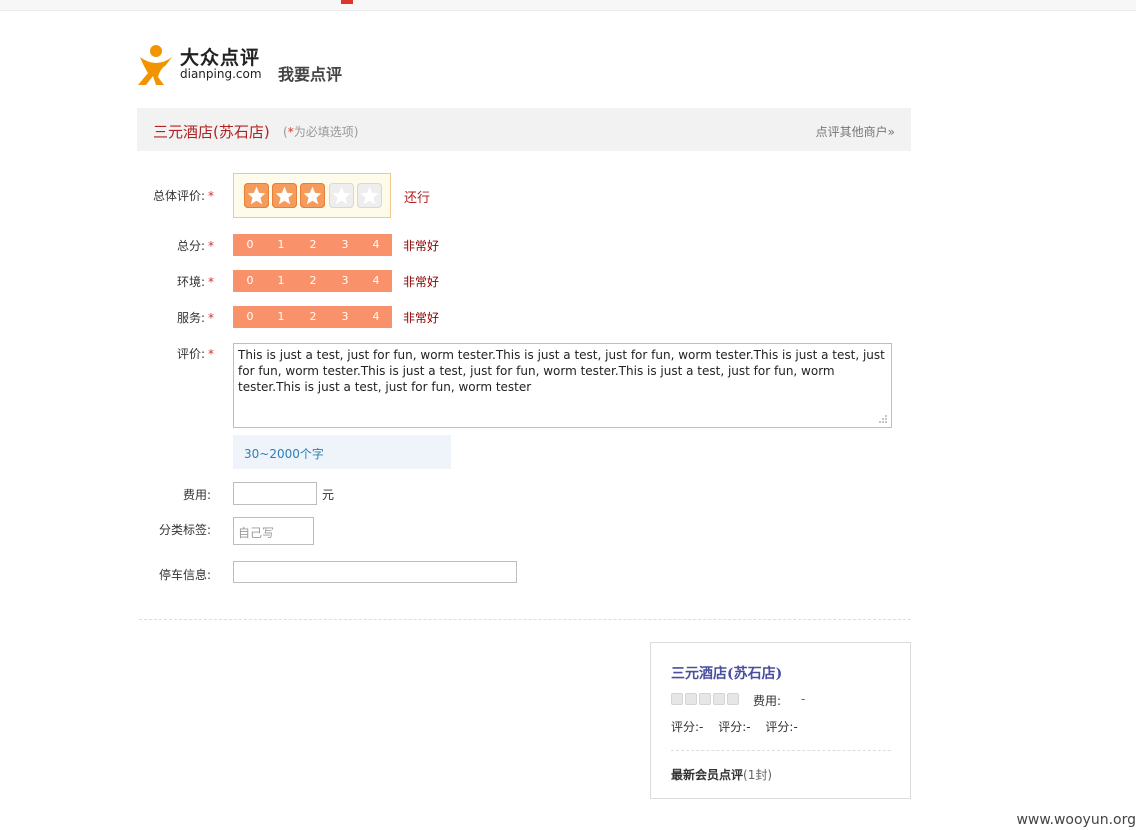 The width and height of the screenshot is (1136, 830). Describe the element at coordinates (281, 244) in the screenshot. I see `total-score-option-1: 1` at that location.